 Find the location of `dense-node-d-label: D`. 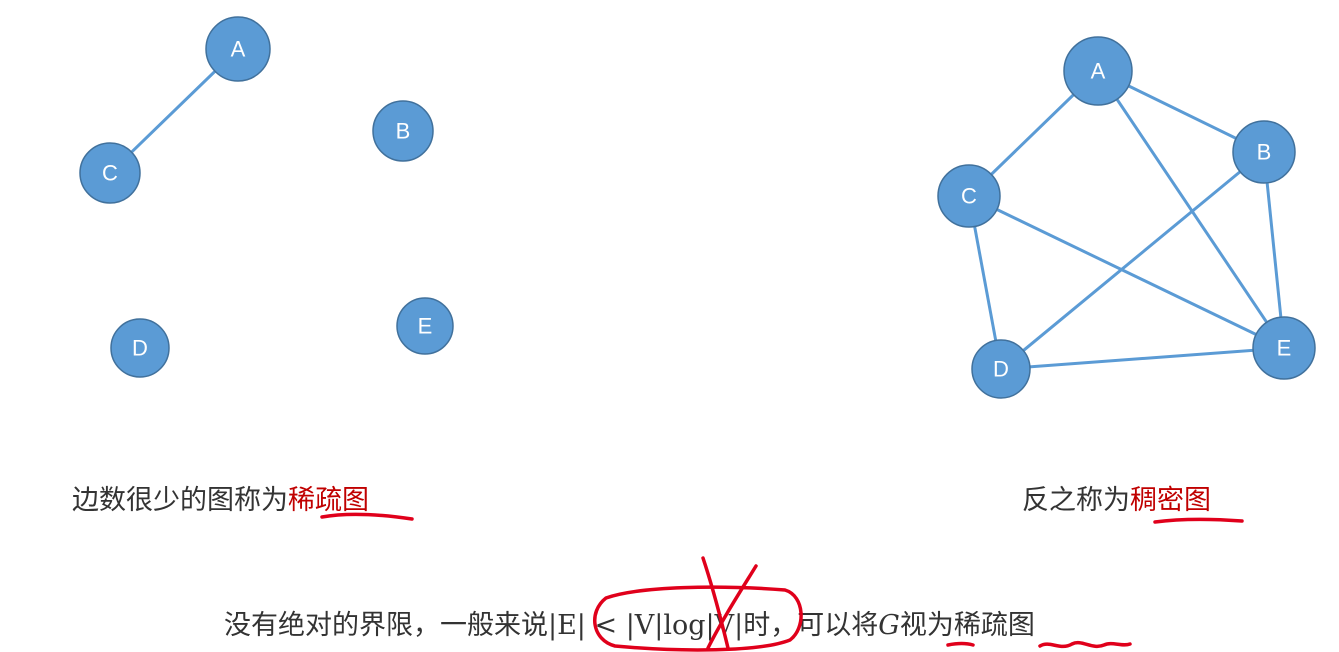

dense-node-d-label: D is located at coordinates (1001, 369).